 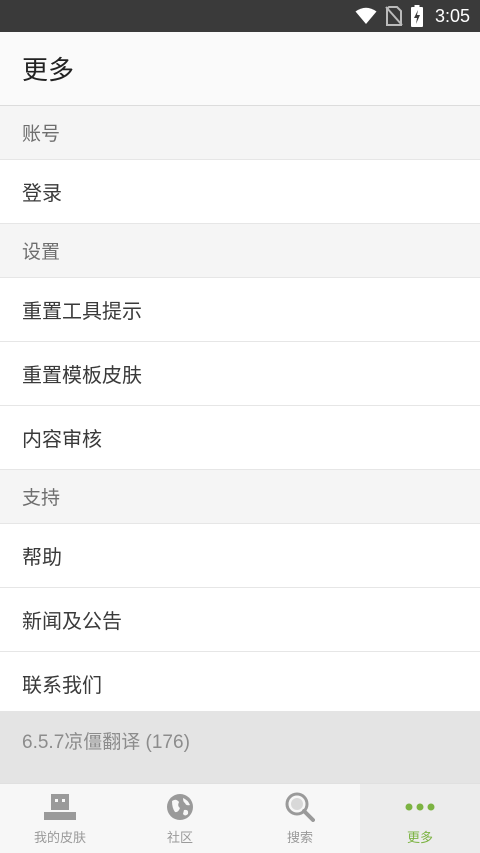 I want to click on nav-my-skins: 我的皮肤, so click(x=60, y=818).